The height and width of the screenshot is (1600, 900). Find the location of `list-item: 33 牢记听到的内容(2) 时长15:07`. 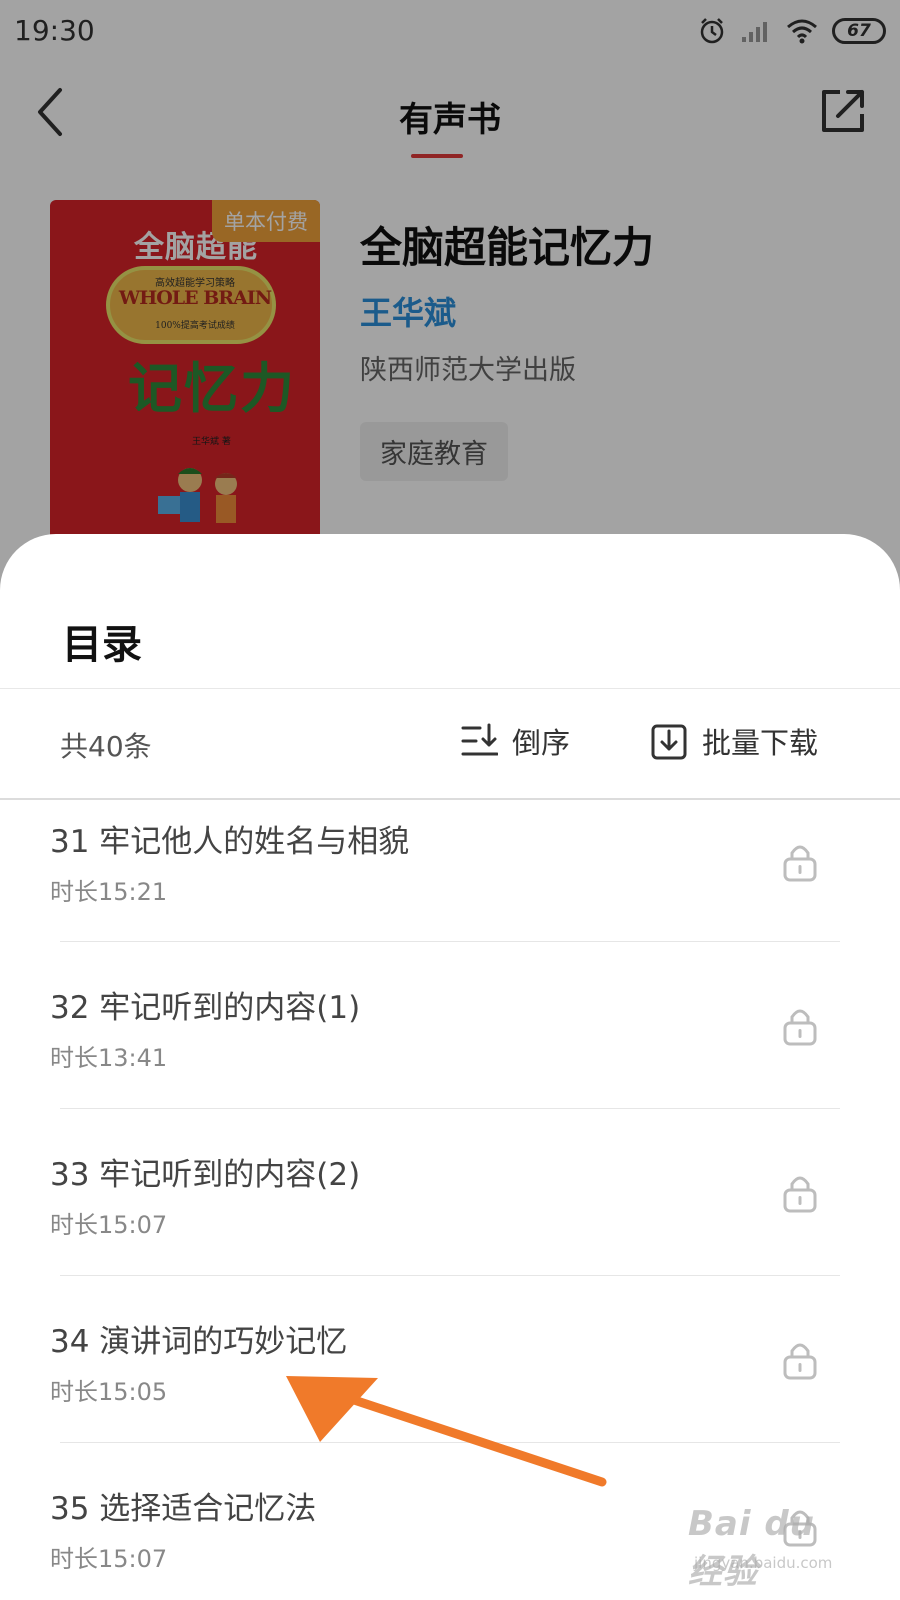

list-item: 33 牢记听到的内容(2) 时长15:07 is located at coordinates (450, 1192).